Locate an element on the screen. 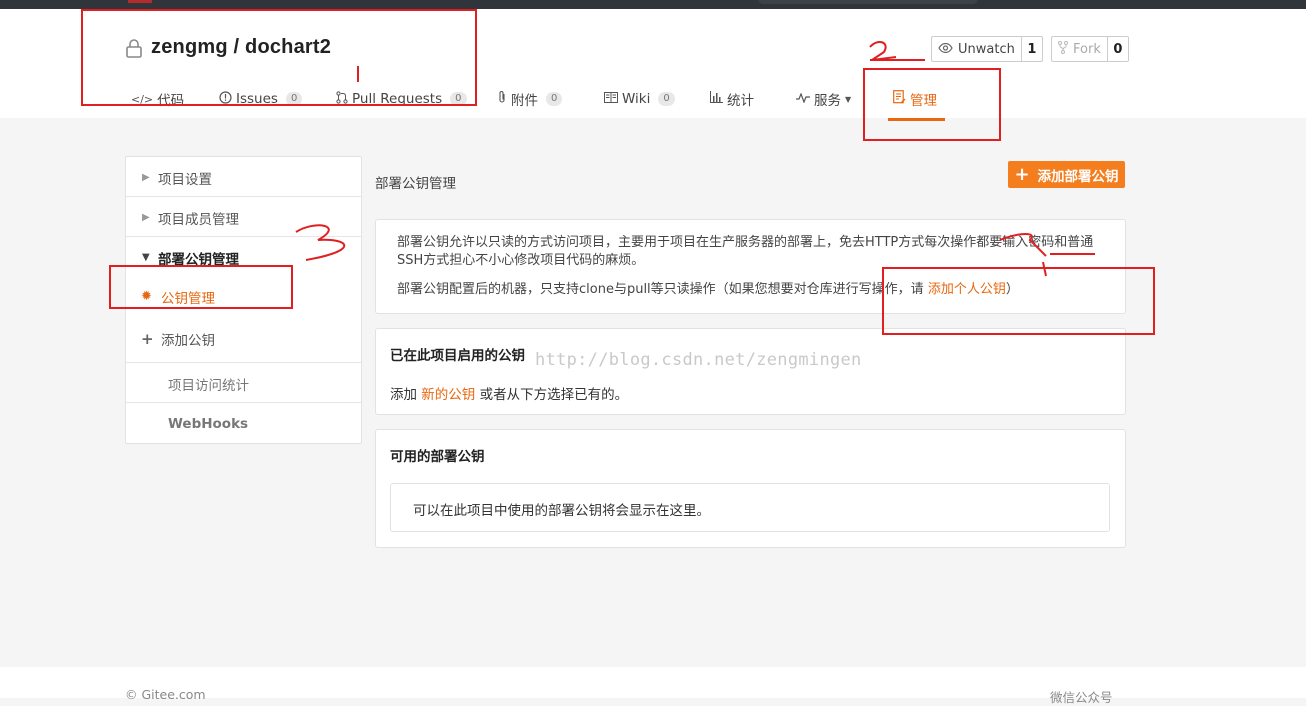  footer: © Gitee.com 微信公众号 is located at coordinates (653, 686).